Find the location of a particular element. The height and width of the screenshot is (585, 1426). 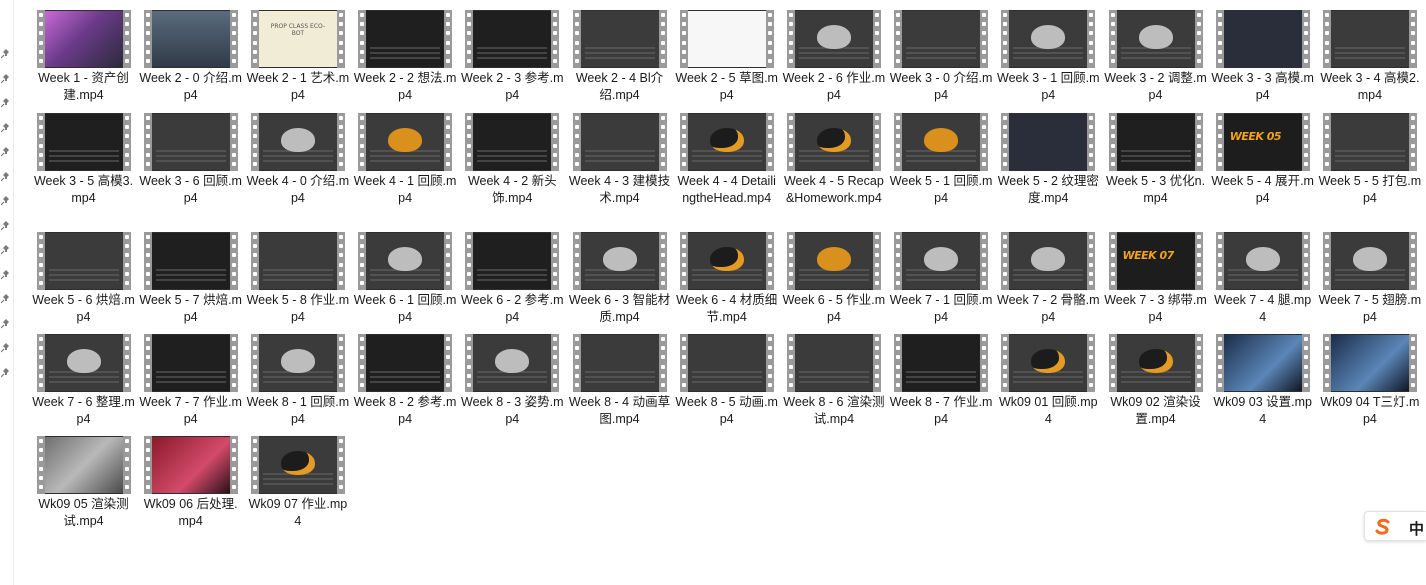

video-file-item: Week 8 - 1 回顾.mp4 is located at coordinates (297, 381).